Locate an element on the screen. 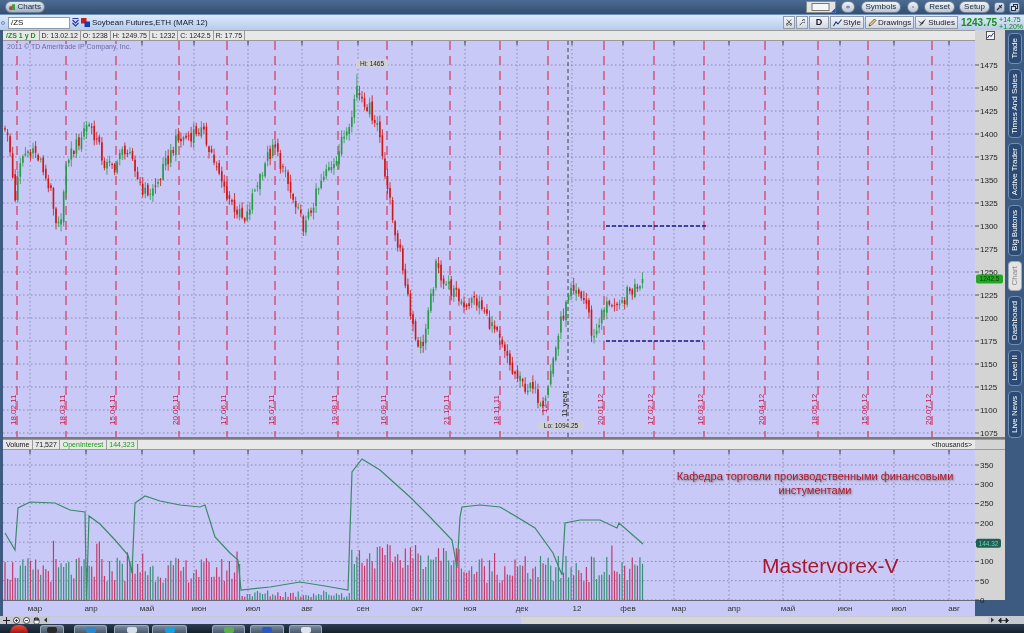  axis-label: 1200 is located at coordinates (989, 318).